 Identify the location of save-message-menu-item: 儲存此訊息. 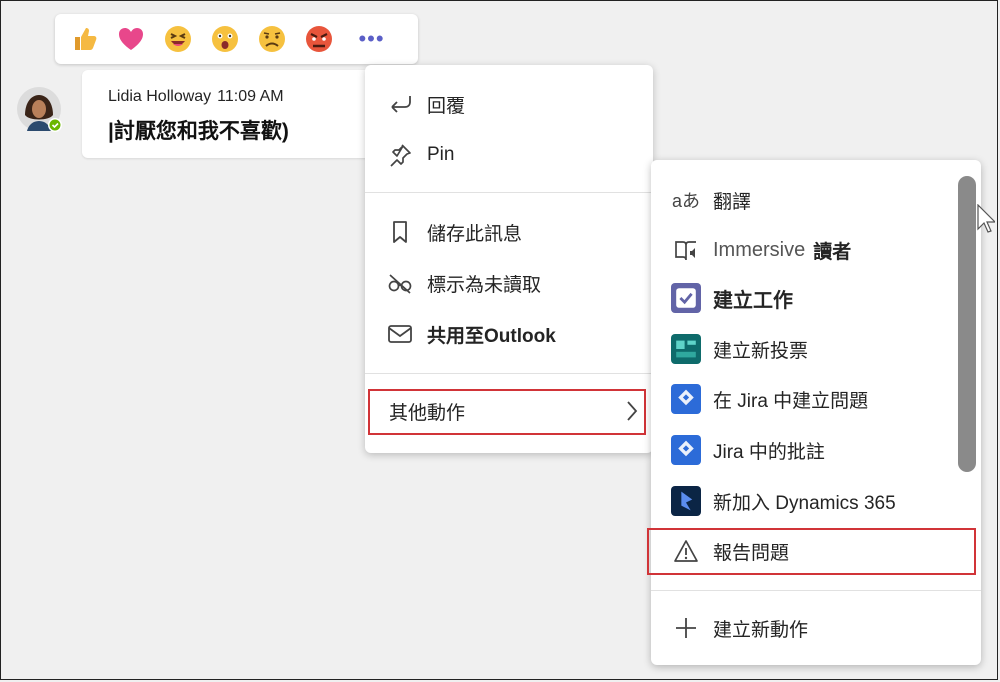
(453, 232).